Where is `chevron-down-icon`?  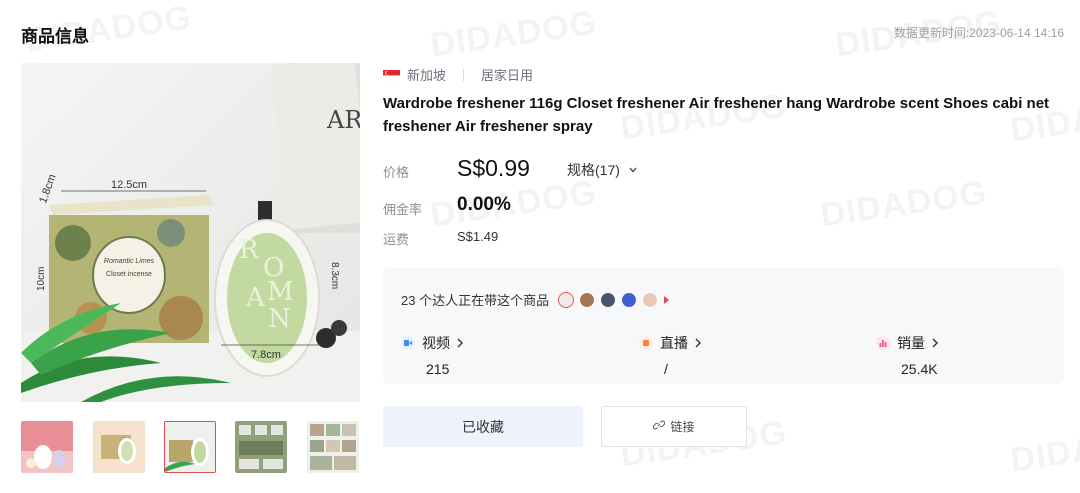
chevron-down-icon is located at coordinates (633, 170).